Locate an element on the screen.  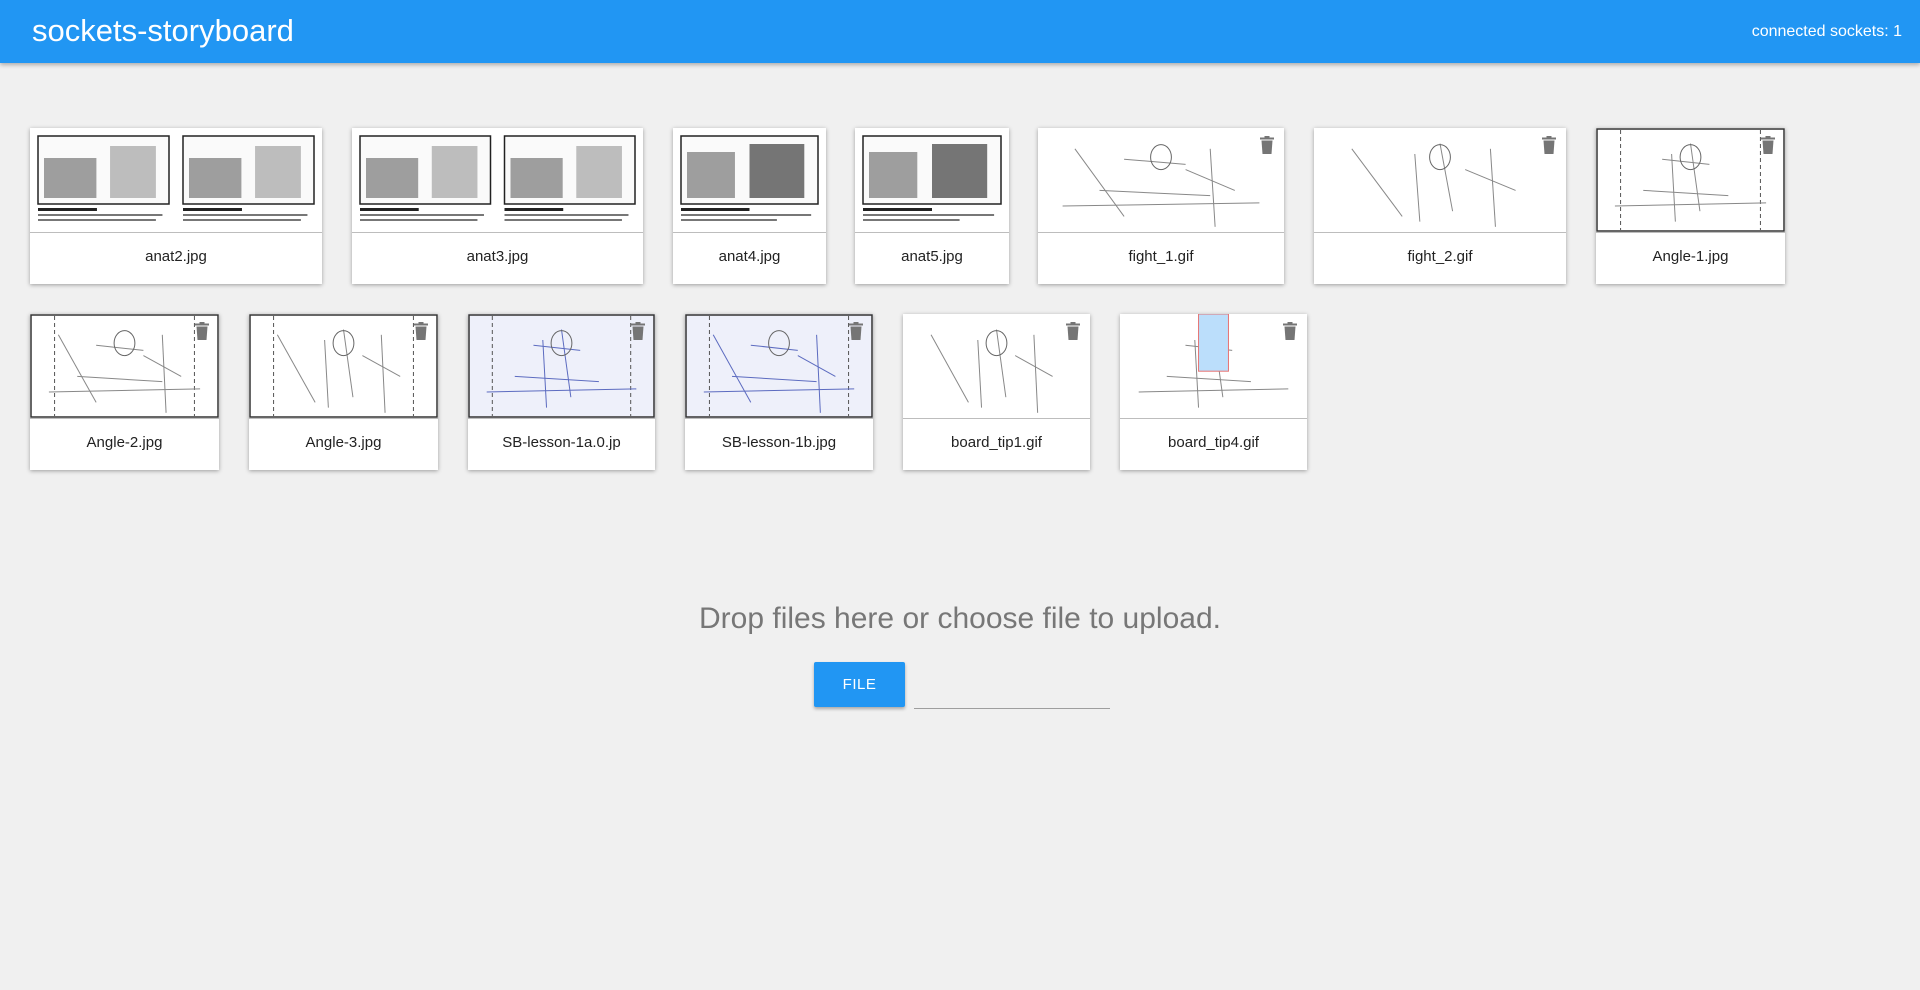
file-name: anat2.jpg is located at coordinates (176, 256).